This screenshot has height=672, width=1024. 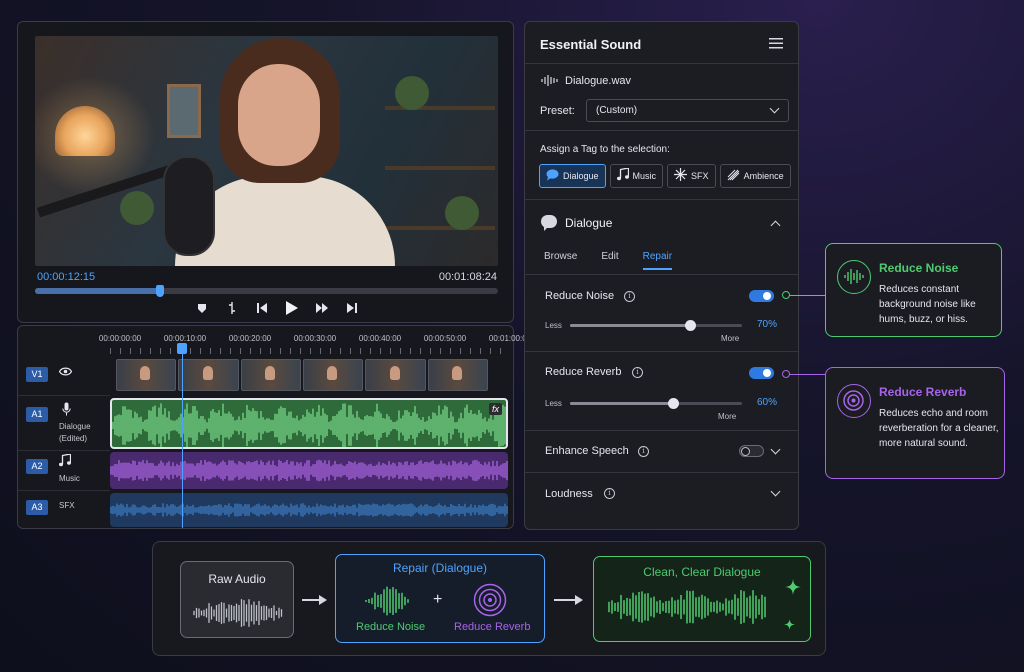 I want to click on track-name-a1: Dialogue, so click(x=75, y=426).